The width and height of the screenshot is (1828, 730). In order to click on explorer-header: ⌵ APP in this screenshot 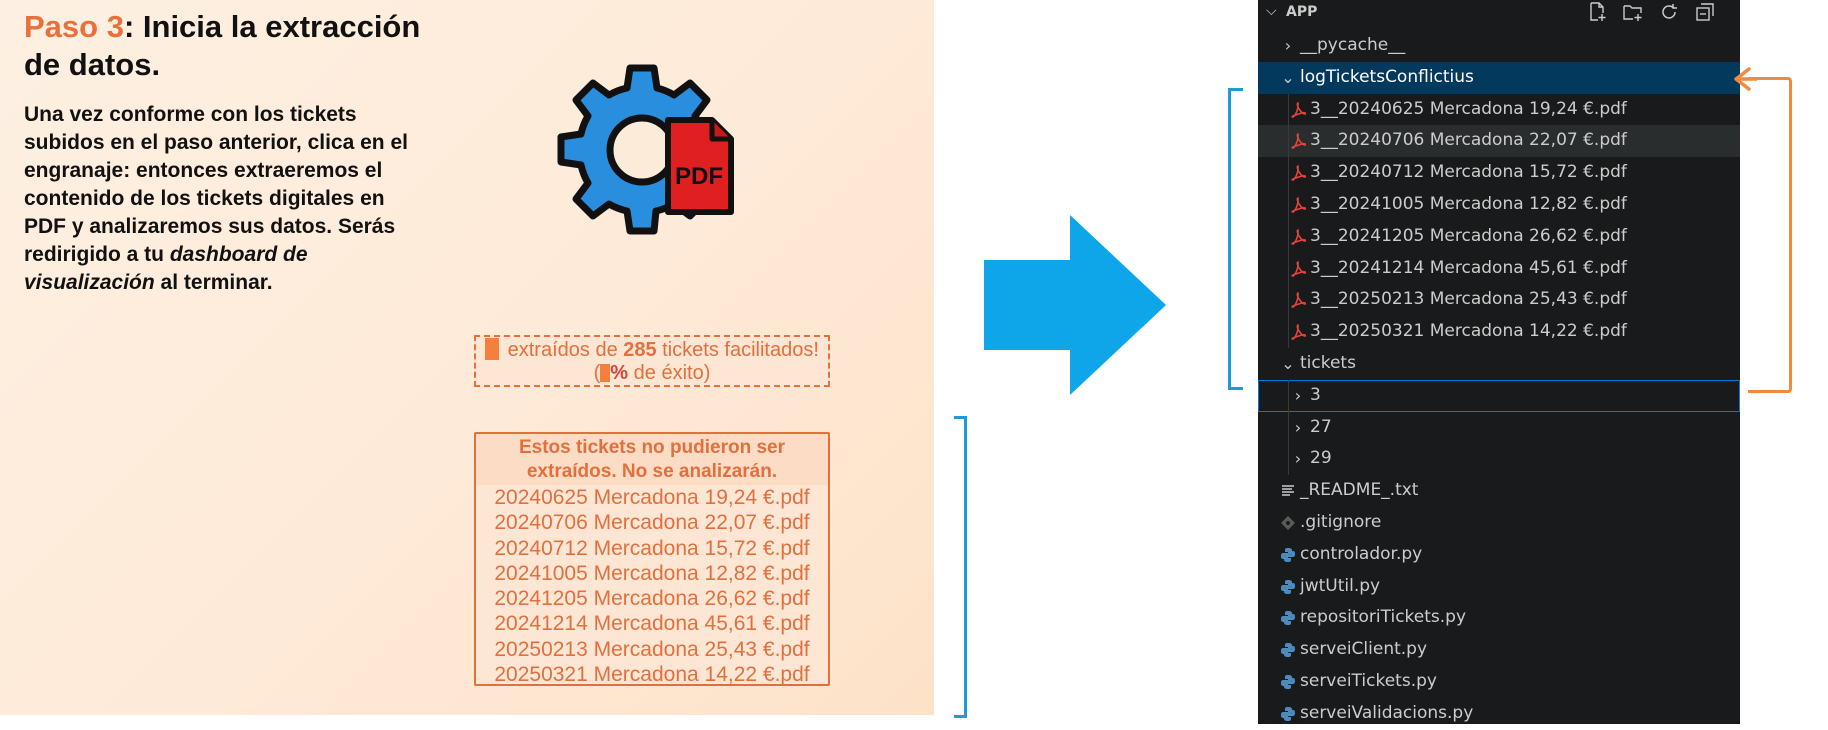, I will do `click(1499, 13)`.